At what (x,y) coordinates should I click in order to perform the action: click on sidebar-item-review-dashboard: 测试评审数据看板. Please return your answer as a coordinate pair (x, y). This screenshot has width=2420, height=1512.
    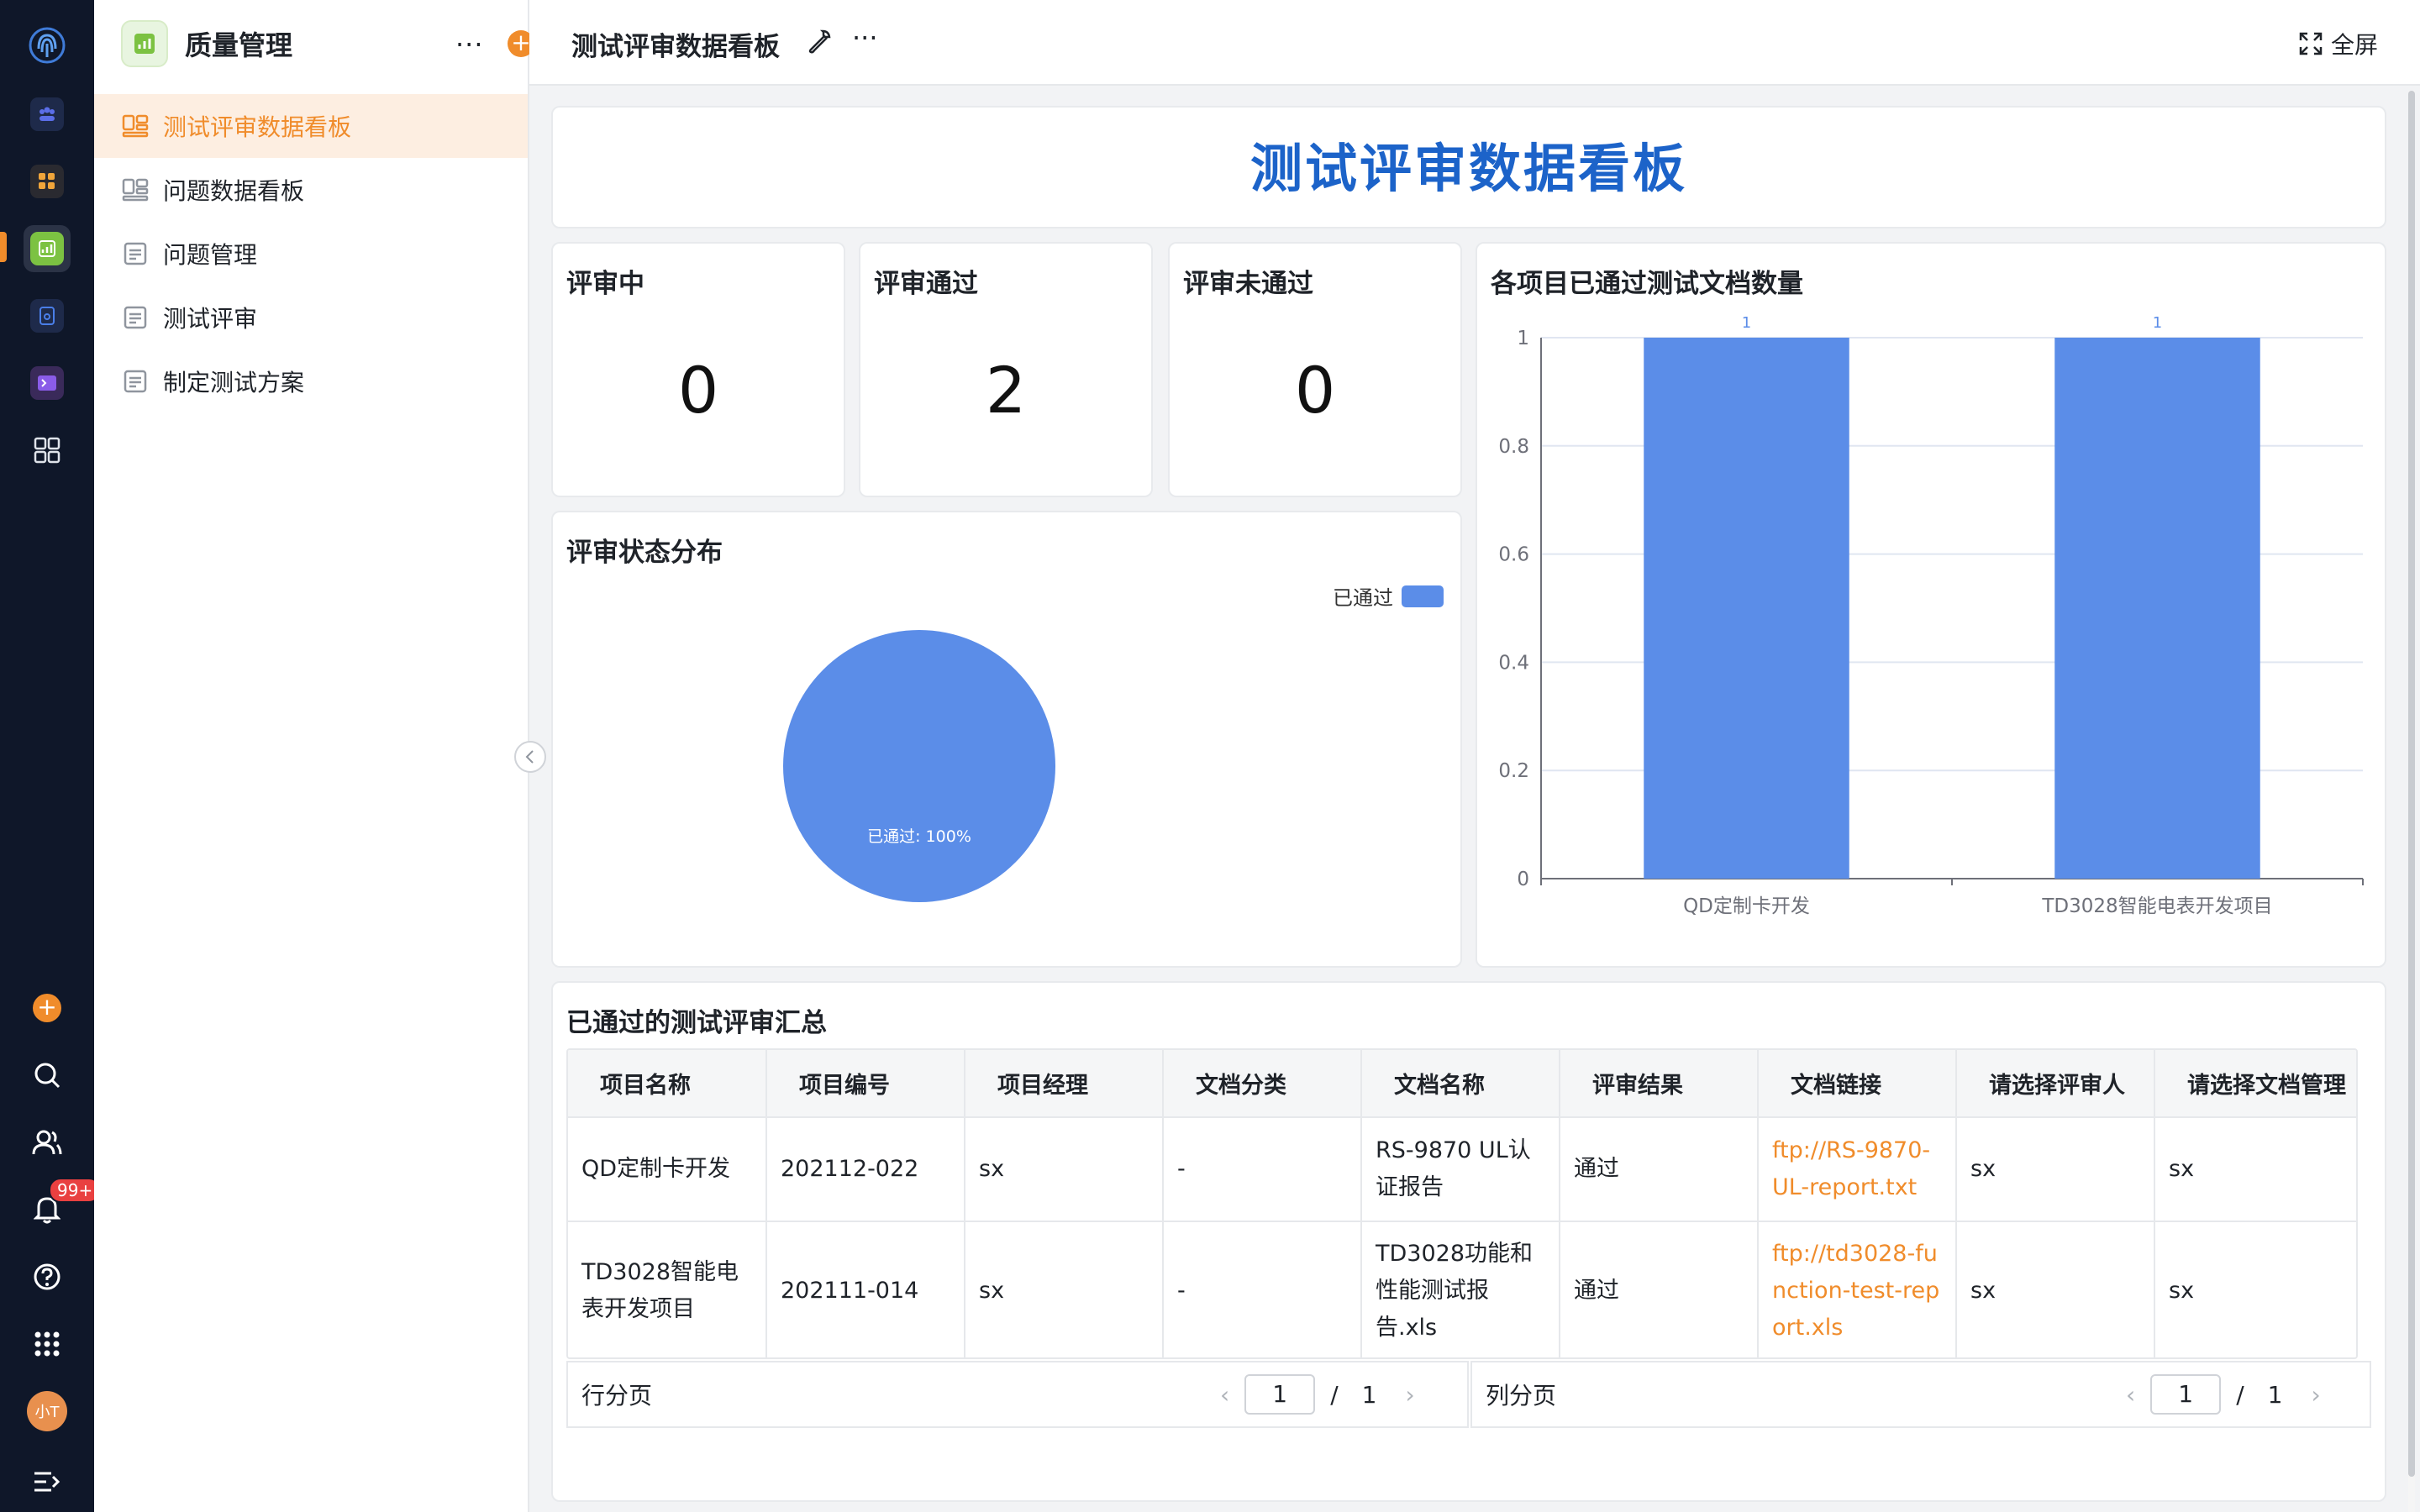
    Looking at the image, I should click on (311, 126).